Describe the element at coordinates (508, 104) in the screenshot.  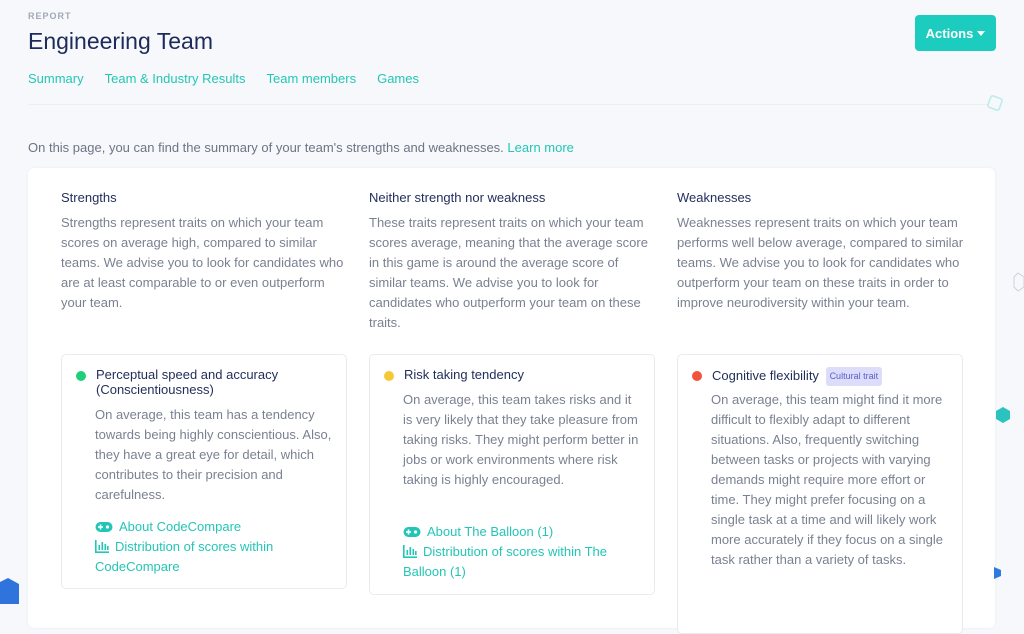
I see `header-divider` at that location.